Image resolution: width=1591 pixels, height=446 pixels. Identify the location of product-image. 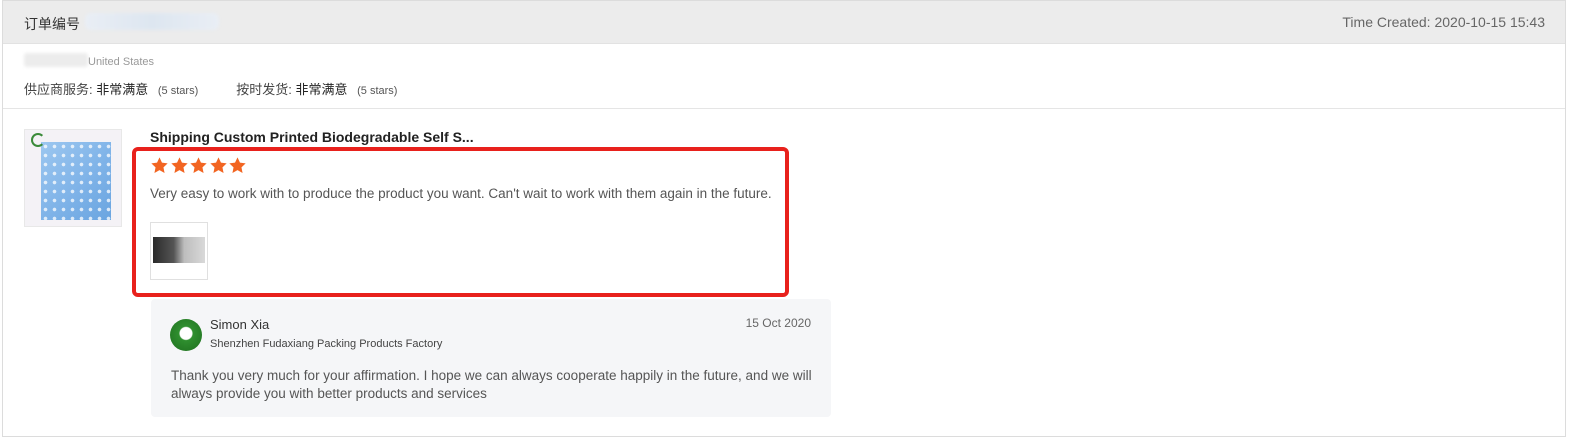
(73, 178).